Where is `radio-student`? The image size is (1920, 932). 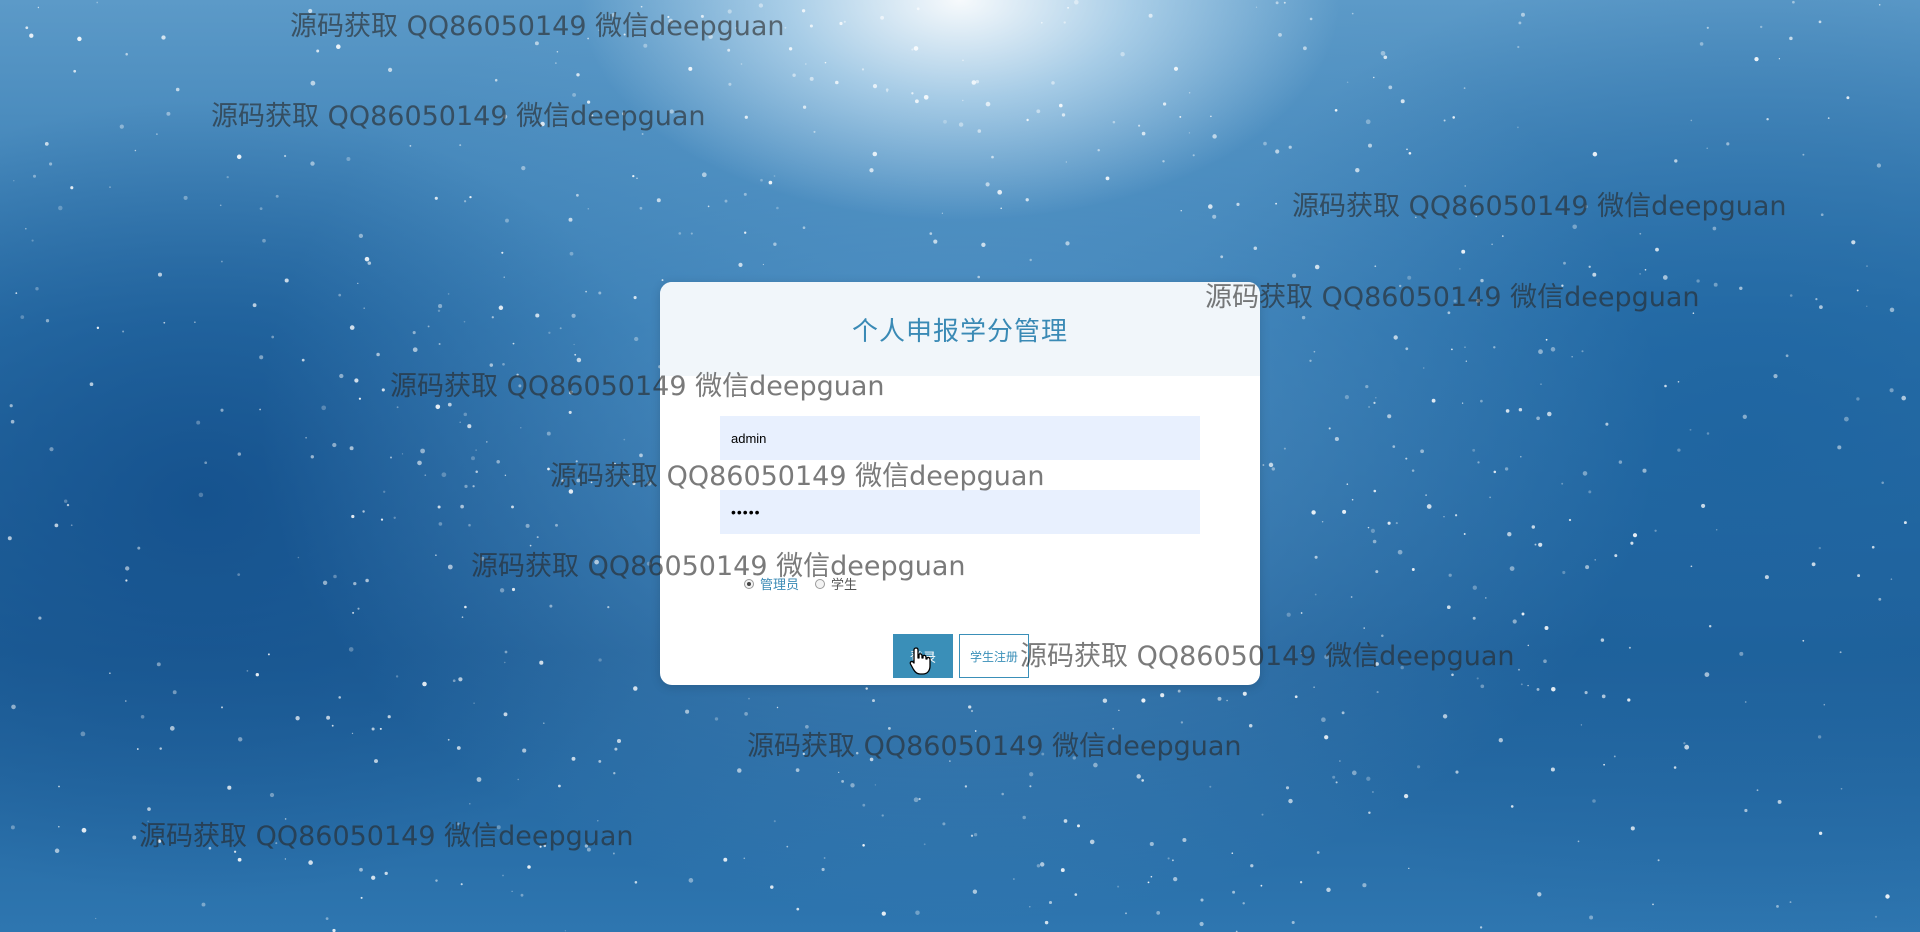
radio-student is located at coordinates (820, 583).